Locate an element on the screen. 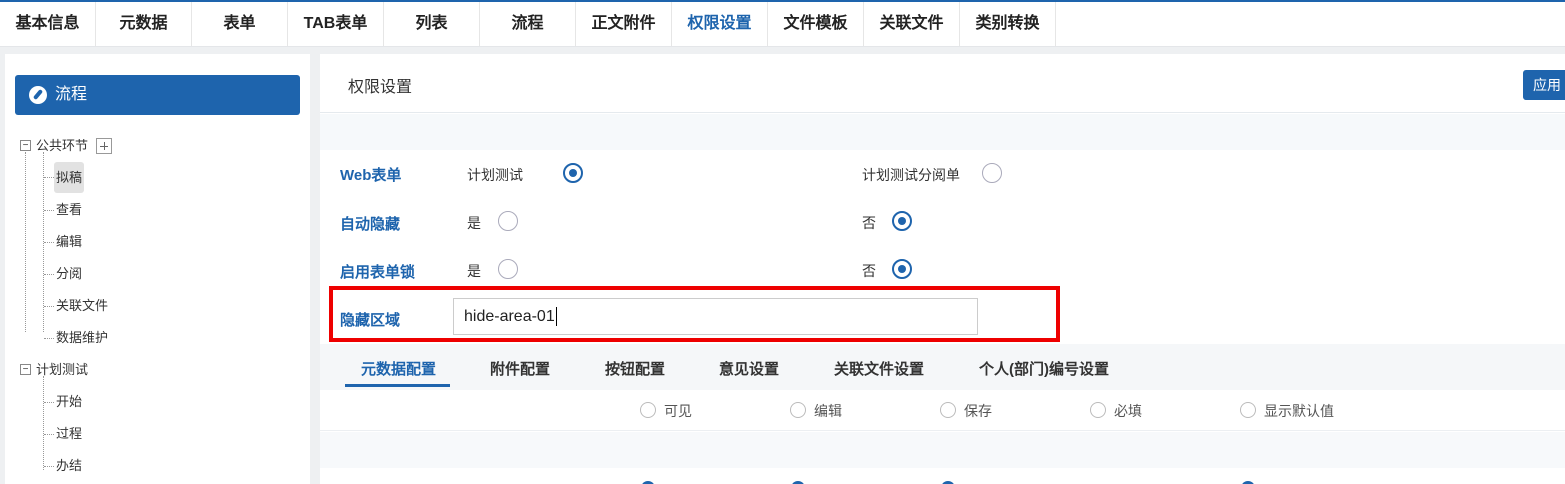 This screenshot has height=484, width=1565. tab-metadata: 元数据 is located at coordinates (144, 24).